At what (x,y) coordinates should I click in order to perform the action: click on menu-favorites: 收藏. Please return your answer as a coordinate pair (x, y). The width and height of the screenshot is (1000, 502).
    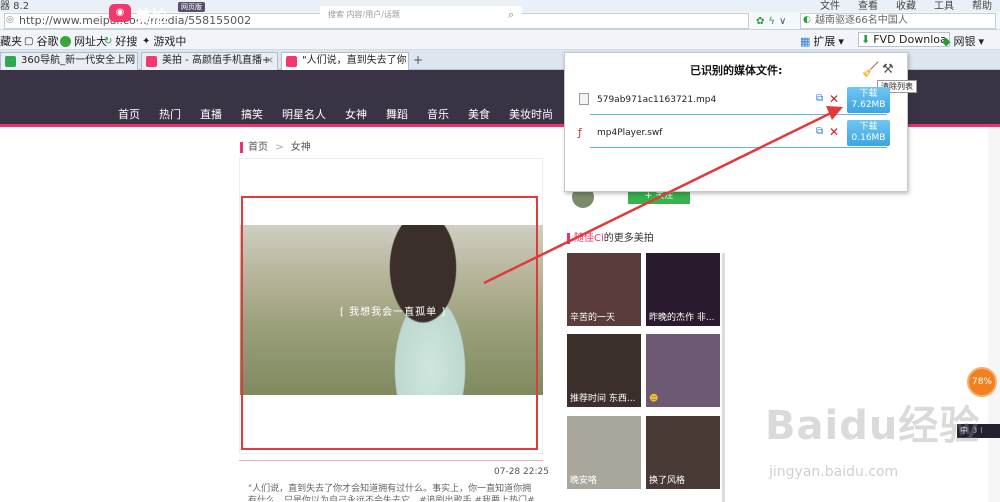
    Looking at the image, I should click on (906, 6).